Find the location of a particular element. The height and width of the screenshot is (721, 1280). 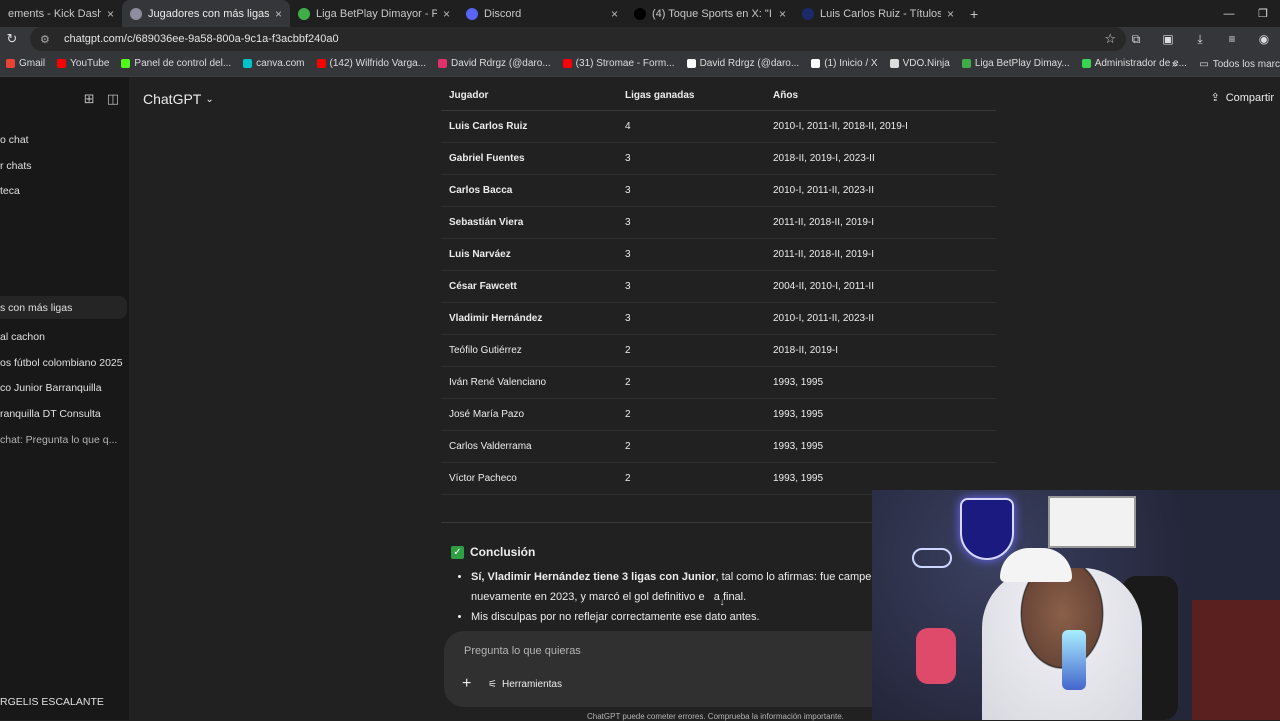

bookmark-label: VDO.Ninja is located at coordinates (926, 63).